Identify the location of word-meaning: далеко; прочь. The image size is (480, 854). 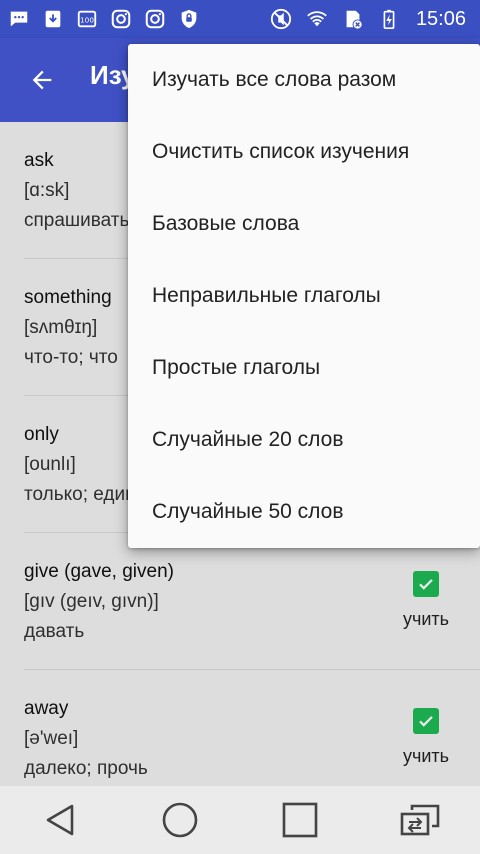
(86, 768).